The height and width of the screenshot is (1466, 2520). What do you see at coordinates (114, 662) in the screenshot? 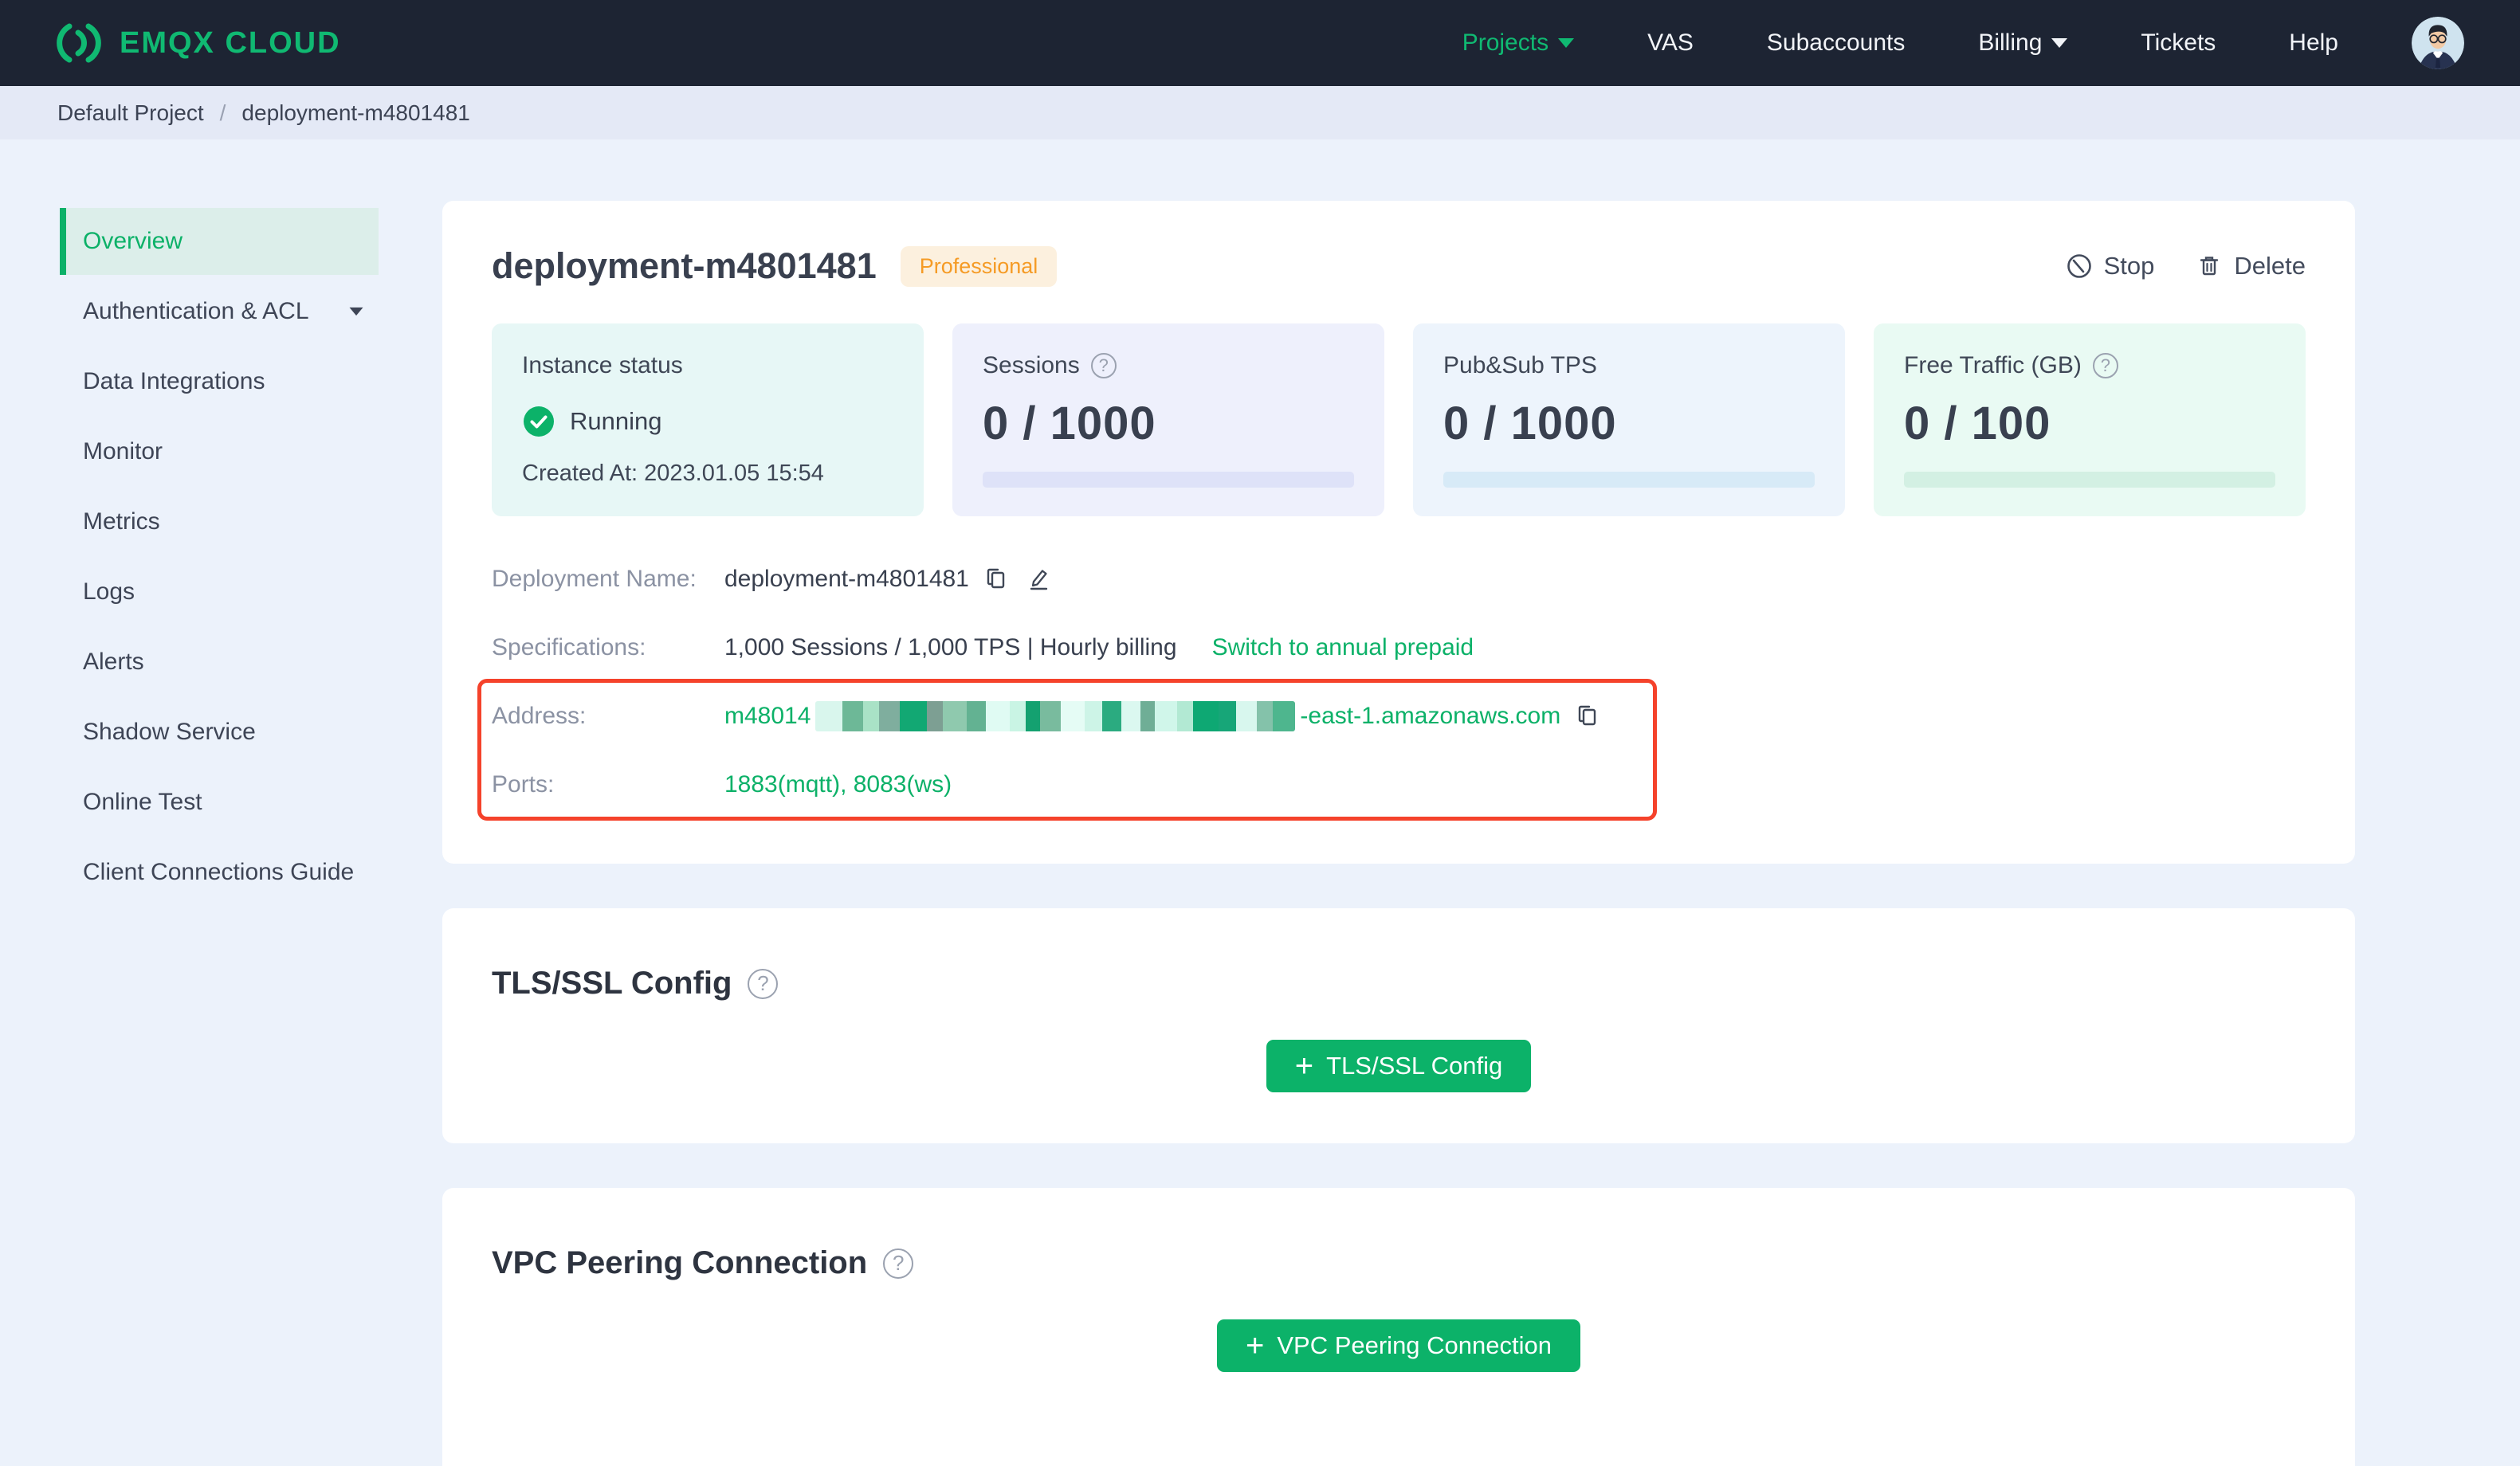
I see `sidebar-item-label: Alerts` at bounding box center [114, 662].